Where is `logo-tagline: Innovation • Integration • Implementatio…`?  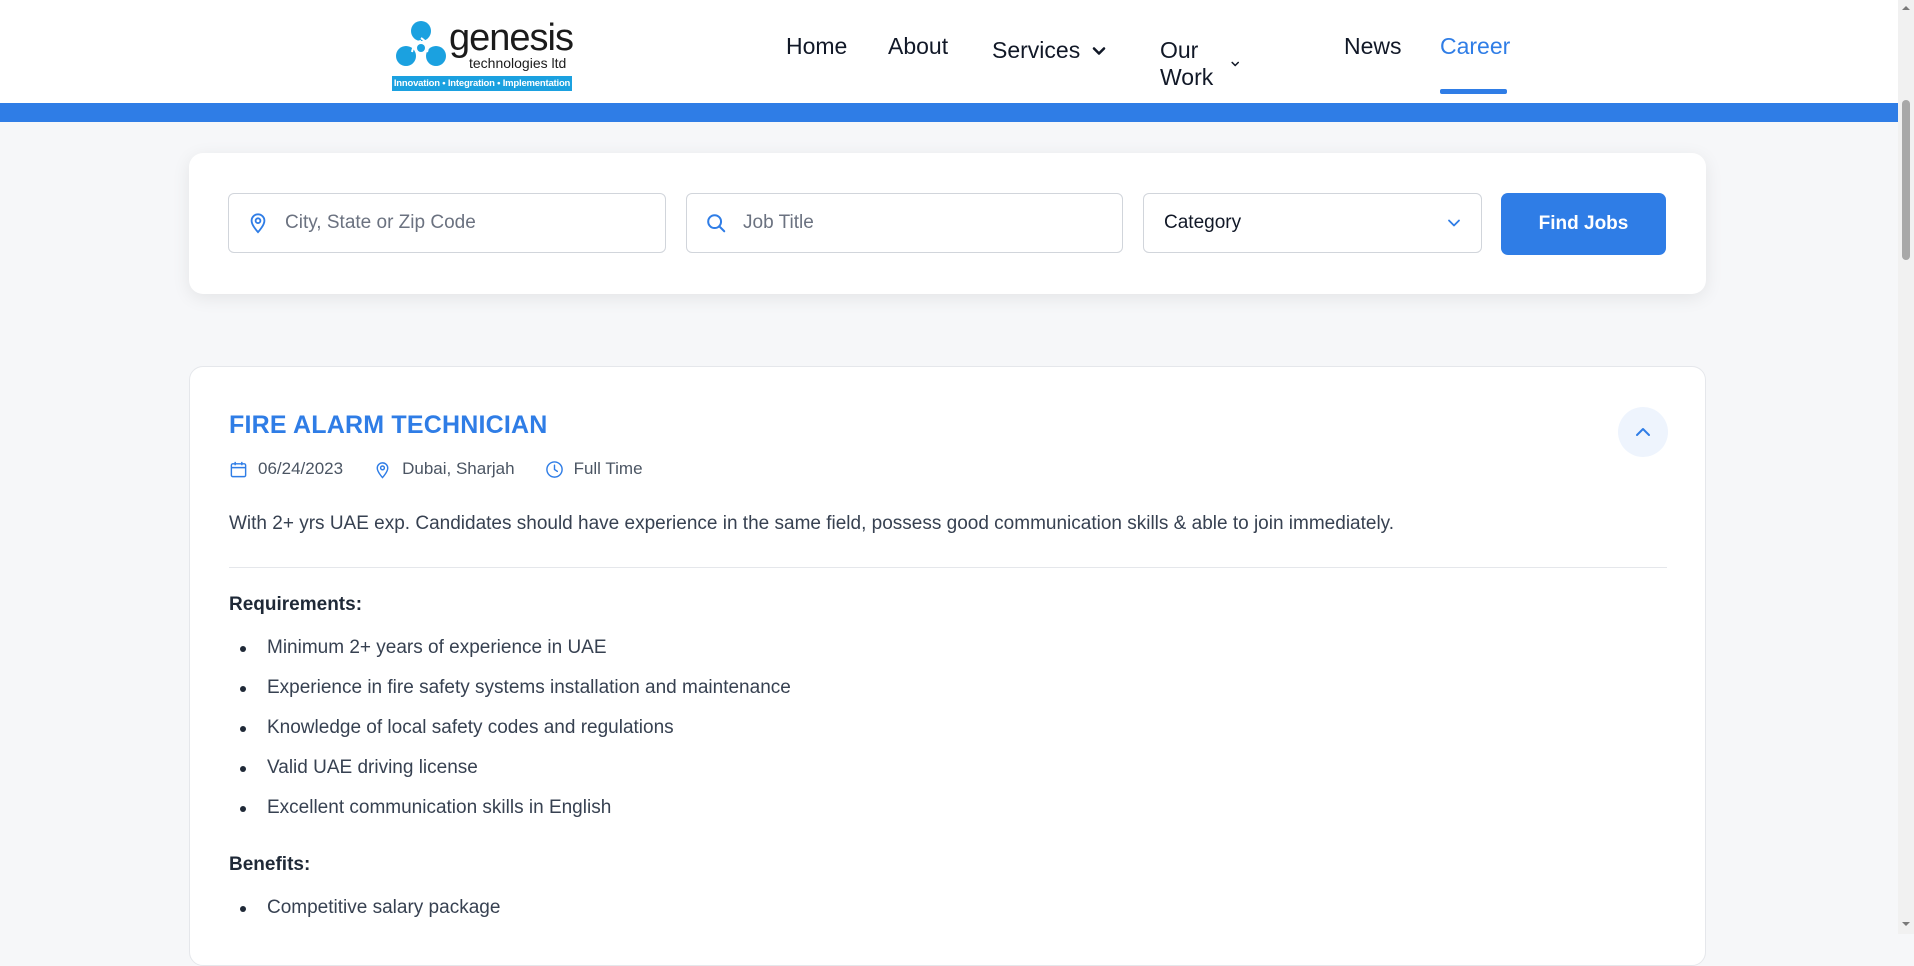
logo-tagline: Innovation • Integration • Implementatio… is located at coordinates (482, 83).